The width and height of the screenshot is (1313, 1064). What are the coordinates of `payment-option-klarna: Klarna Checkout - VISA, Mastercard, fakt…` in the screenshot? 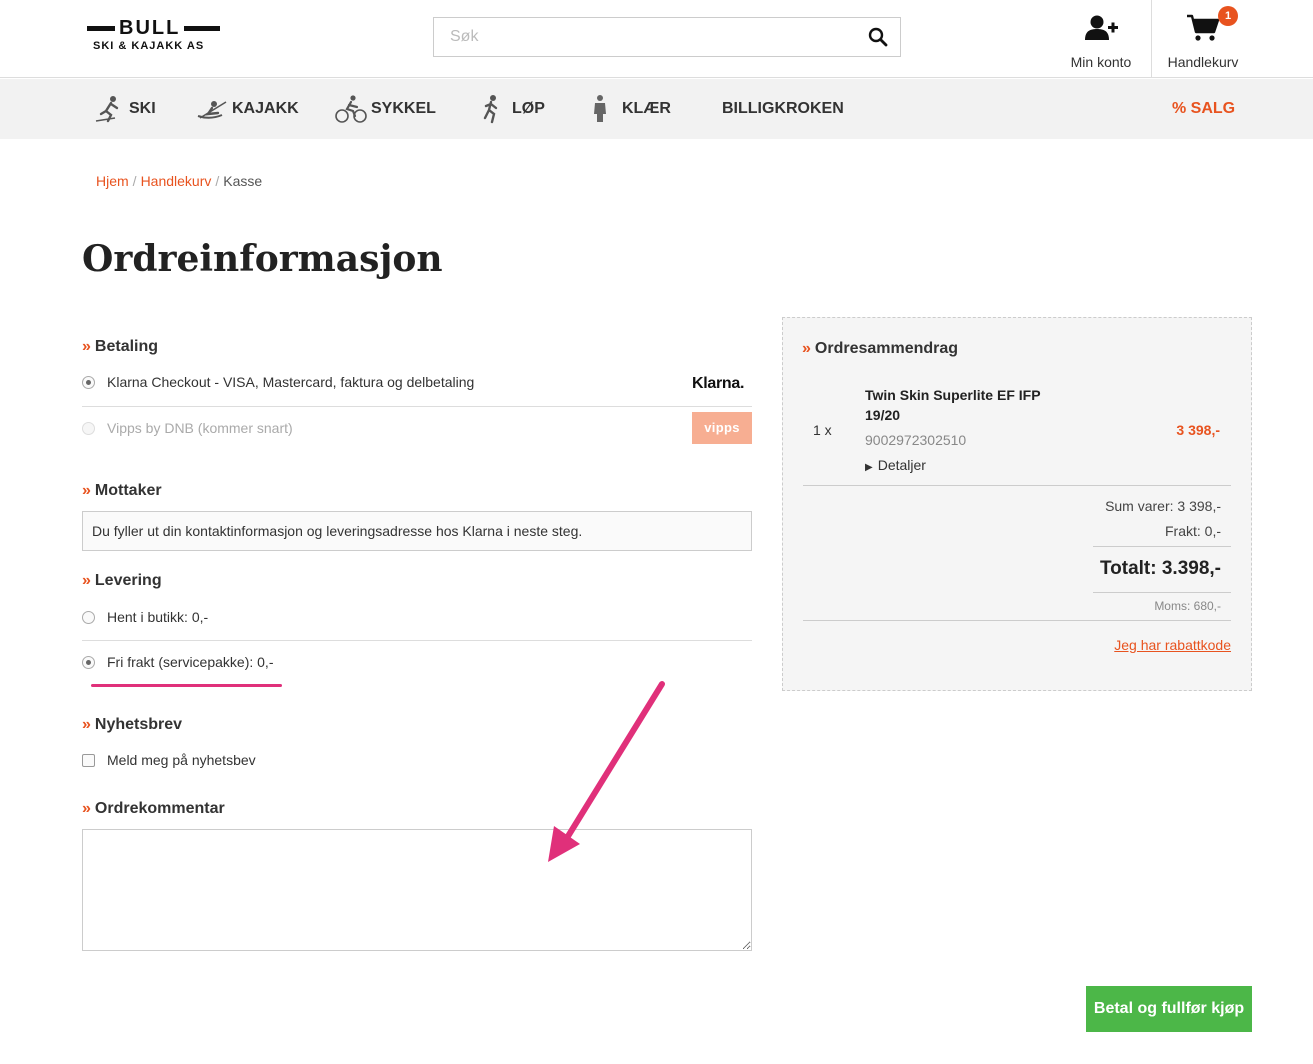 It's located at (417, 382).